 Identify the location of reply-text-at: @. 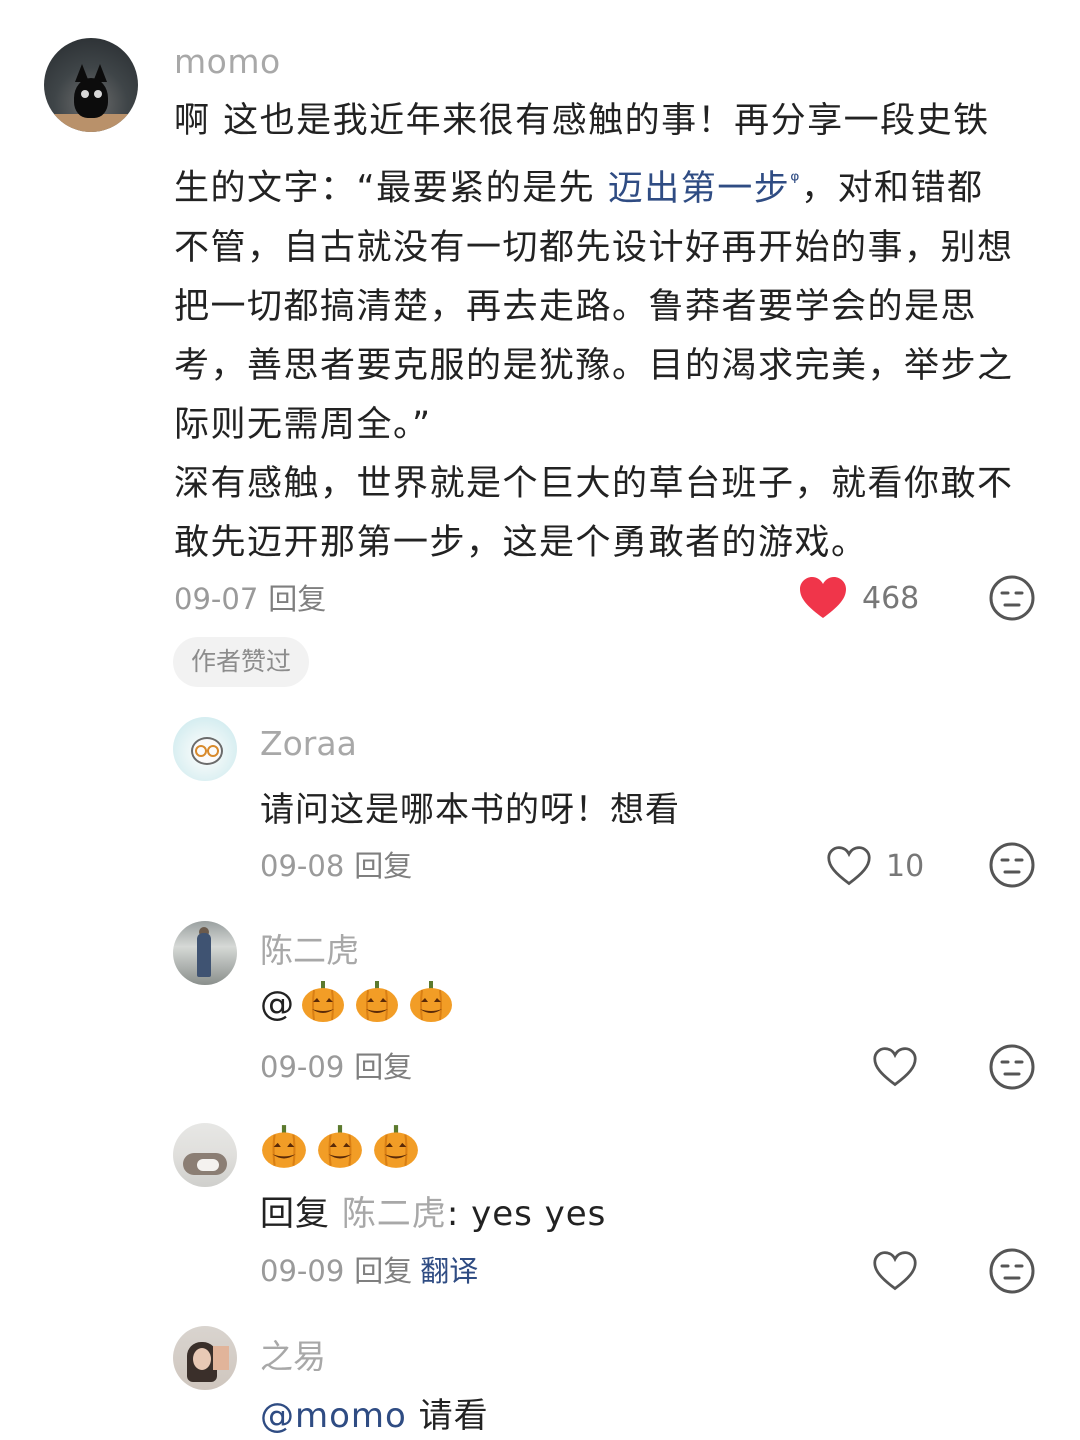
(277, 1004).